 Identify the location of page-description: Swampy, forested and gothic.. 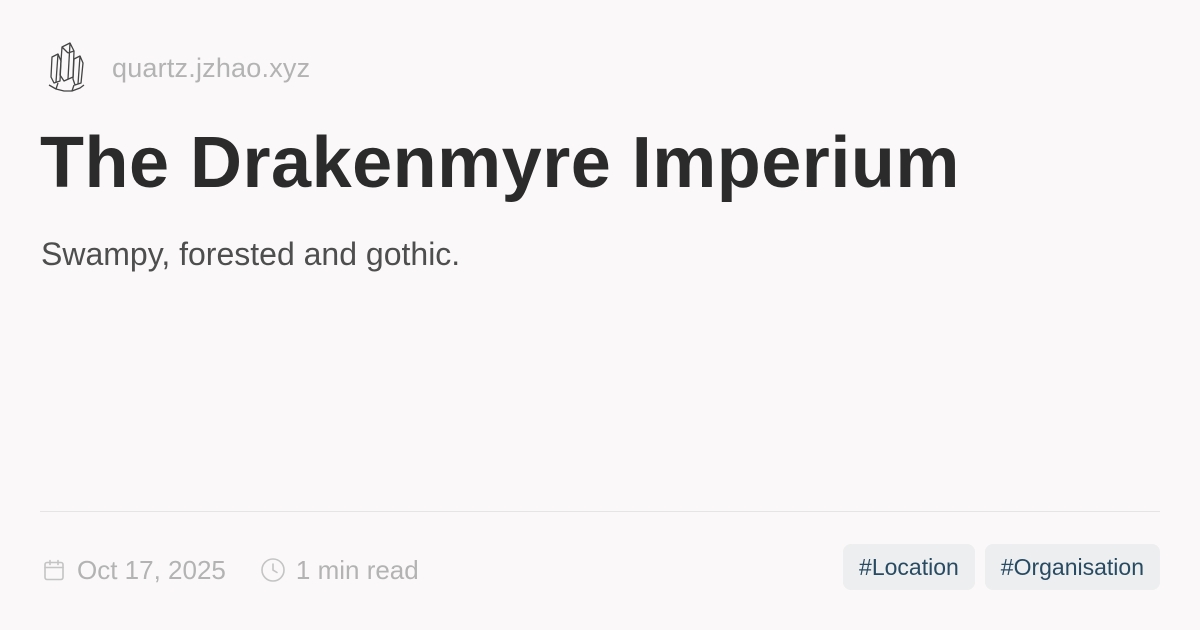
(251, 254).